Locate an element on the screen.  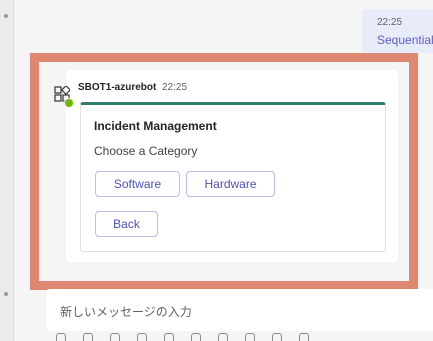
link-icon is located at coordinates (115, 337).